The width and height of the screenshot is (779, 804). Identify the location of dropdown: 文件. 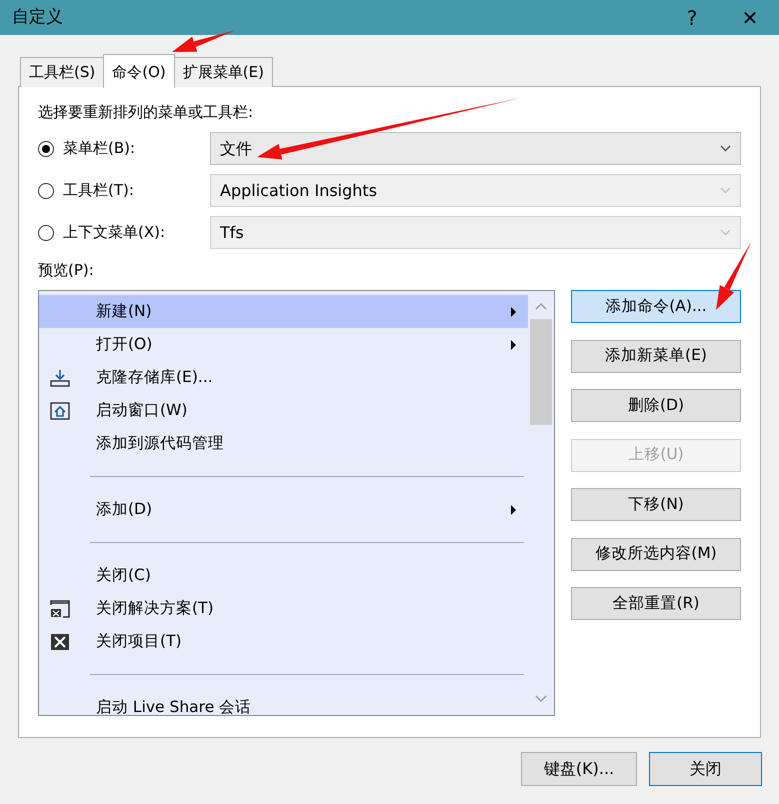
(475, 148).